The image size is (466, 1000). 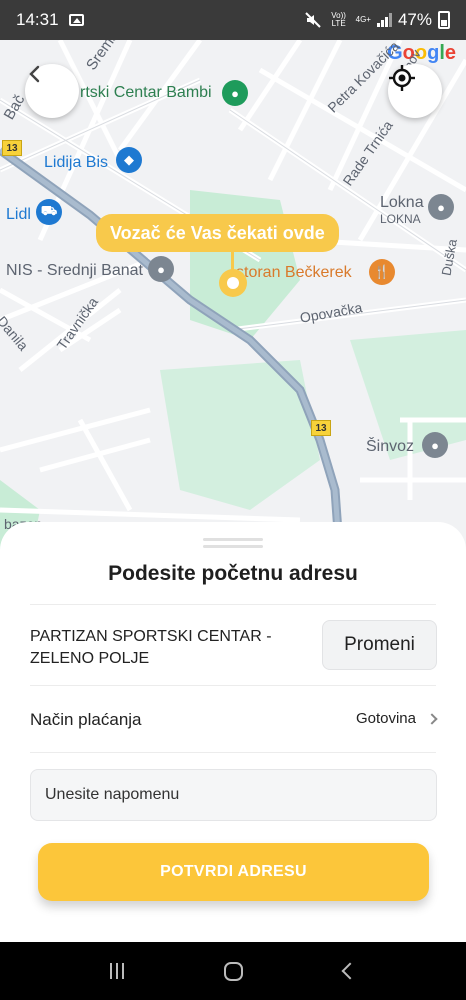 I want to click on pickup-address: PARTIZAN SPORTSKI CENTAR - ZELENO POLJE, so click(x=151, y=647).